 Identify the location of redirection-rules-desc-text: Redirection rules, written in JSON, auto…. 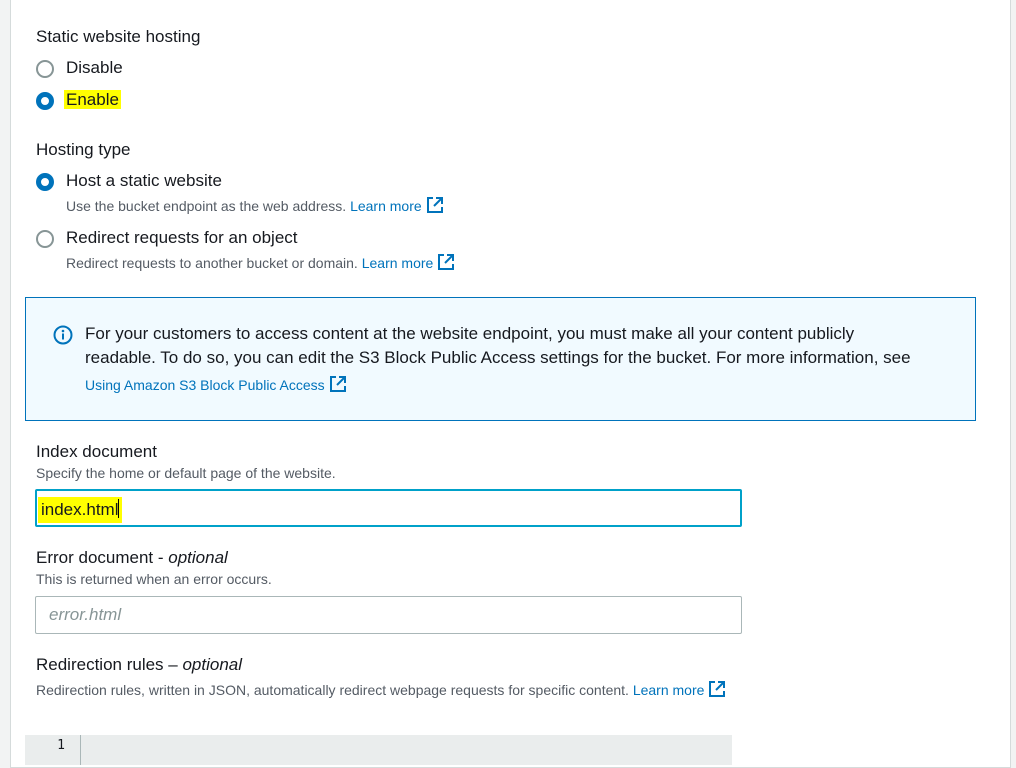
(332, 690).